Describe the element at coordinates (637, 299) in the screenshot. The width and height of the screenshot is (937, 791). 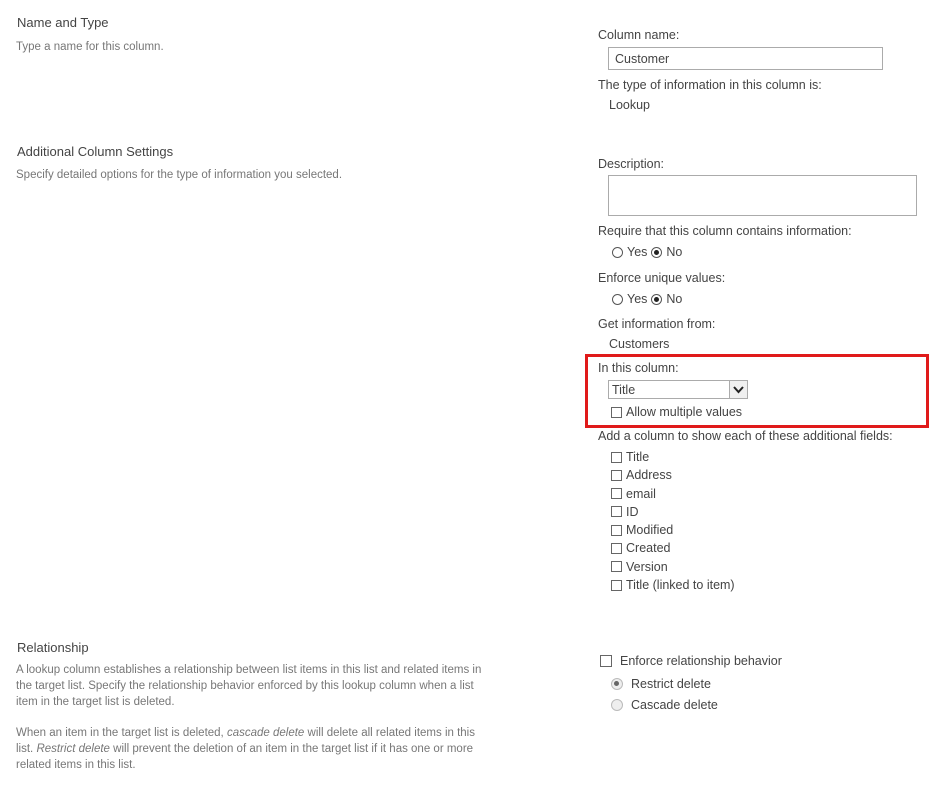
I see `unique-yes-label: Yes` at that location.